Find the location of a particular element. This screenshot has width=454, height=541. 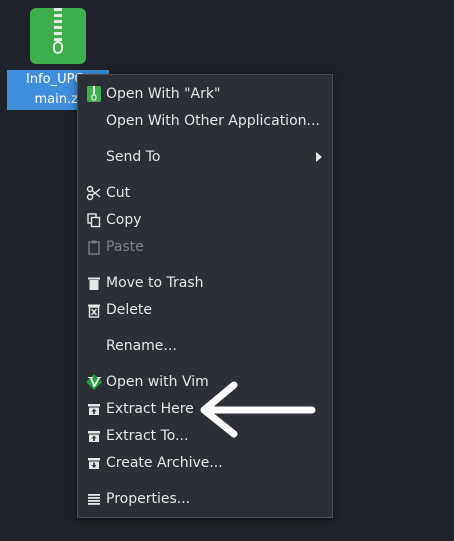

ark-icon is located at coordinates (94, 94).